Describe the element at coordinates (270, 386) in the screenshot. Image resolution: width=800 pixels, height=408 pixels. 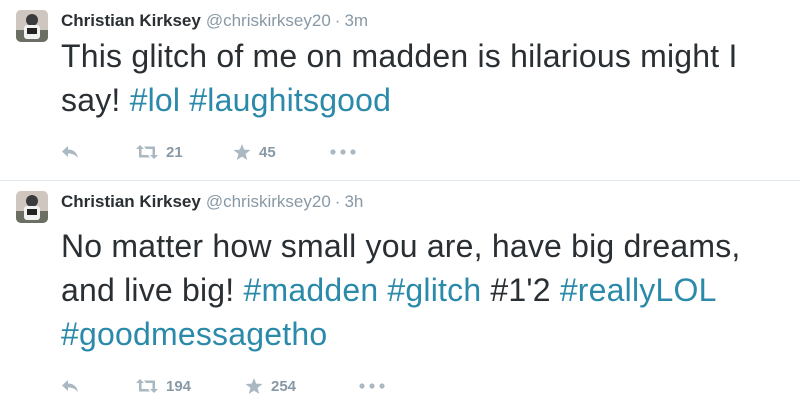
I see `favorite-button: 254` at that location.